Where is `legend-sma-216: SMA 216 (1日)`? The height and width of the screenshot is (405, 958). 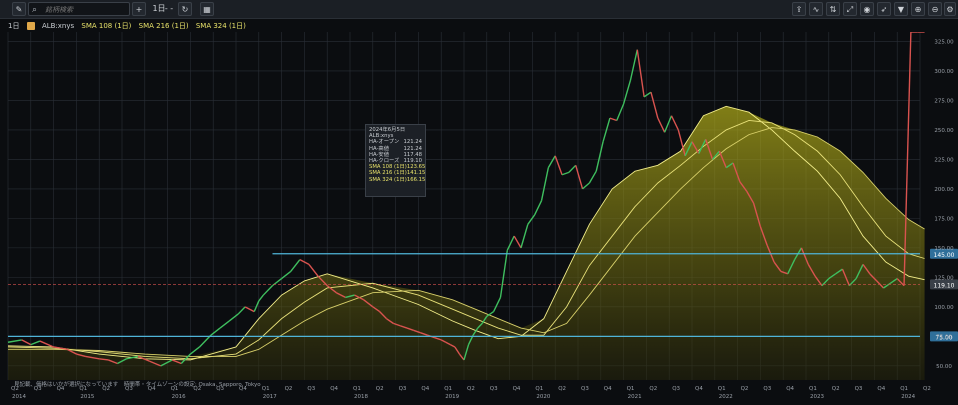 legend-sma-216: SMA 216 (1日) is located at coordinates (164, 26).